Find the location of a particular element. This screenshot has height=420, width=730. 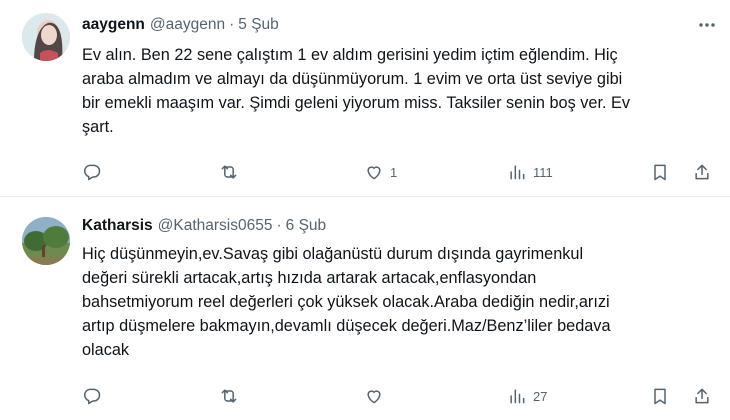

views-count: 27 is located at coordinates (540, 396).